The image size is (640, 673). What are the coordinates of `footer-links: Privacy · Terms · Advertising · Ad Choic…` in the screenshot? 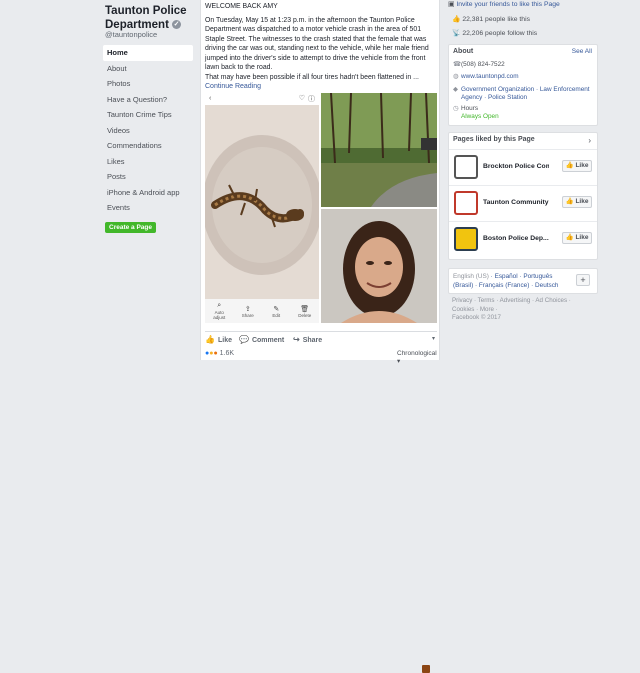 It's located at (522, 305).